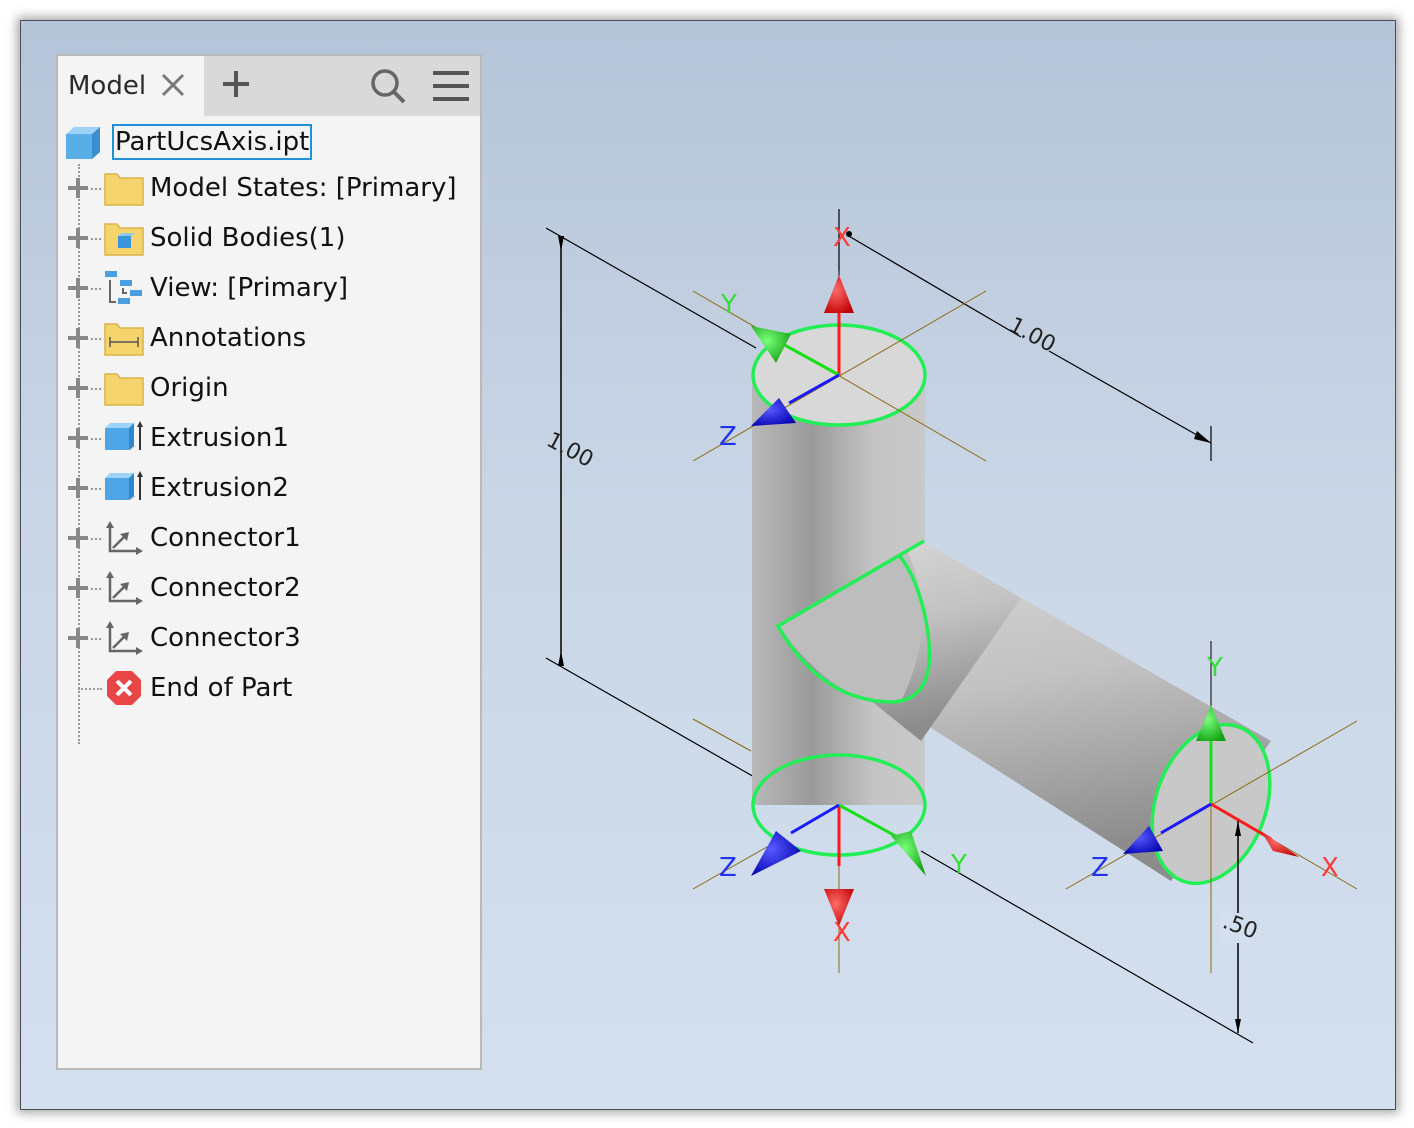 This screenshot has width=1414, height=1128. Describe the element at coordinates (124, 339) in the screenshot. I see `annotations-folder-icon` at that location.